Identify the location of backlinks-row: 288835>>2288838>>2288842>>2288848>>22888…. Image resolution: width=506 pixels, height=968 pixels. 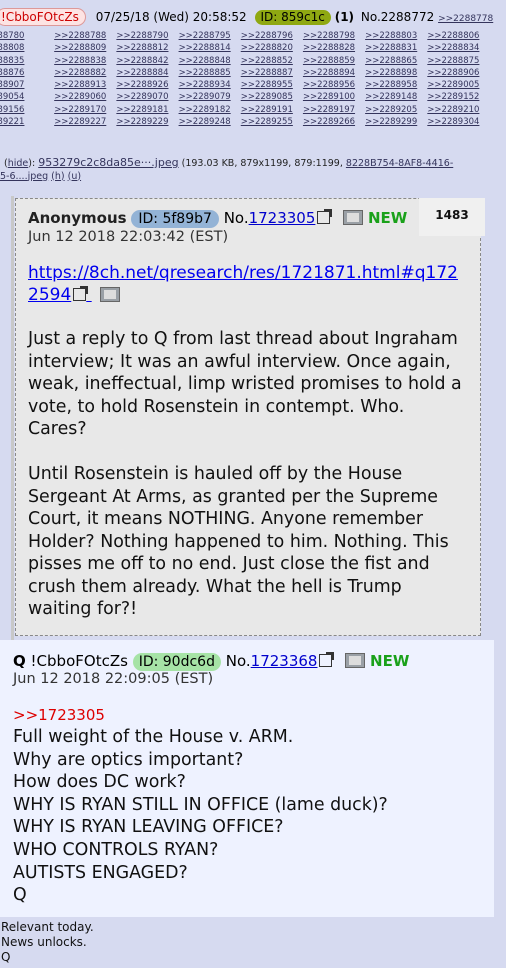
(253, 61).